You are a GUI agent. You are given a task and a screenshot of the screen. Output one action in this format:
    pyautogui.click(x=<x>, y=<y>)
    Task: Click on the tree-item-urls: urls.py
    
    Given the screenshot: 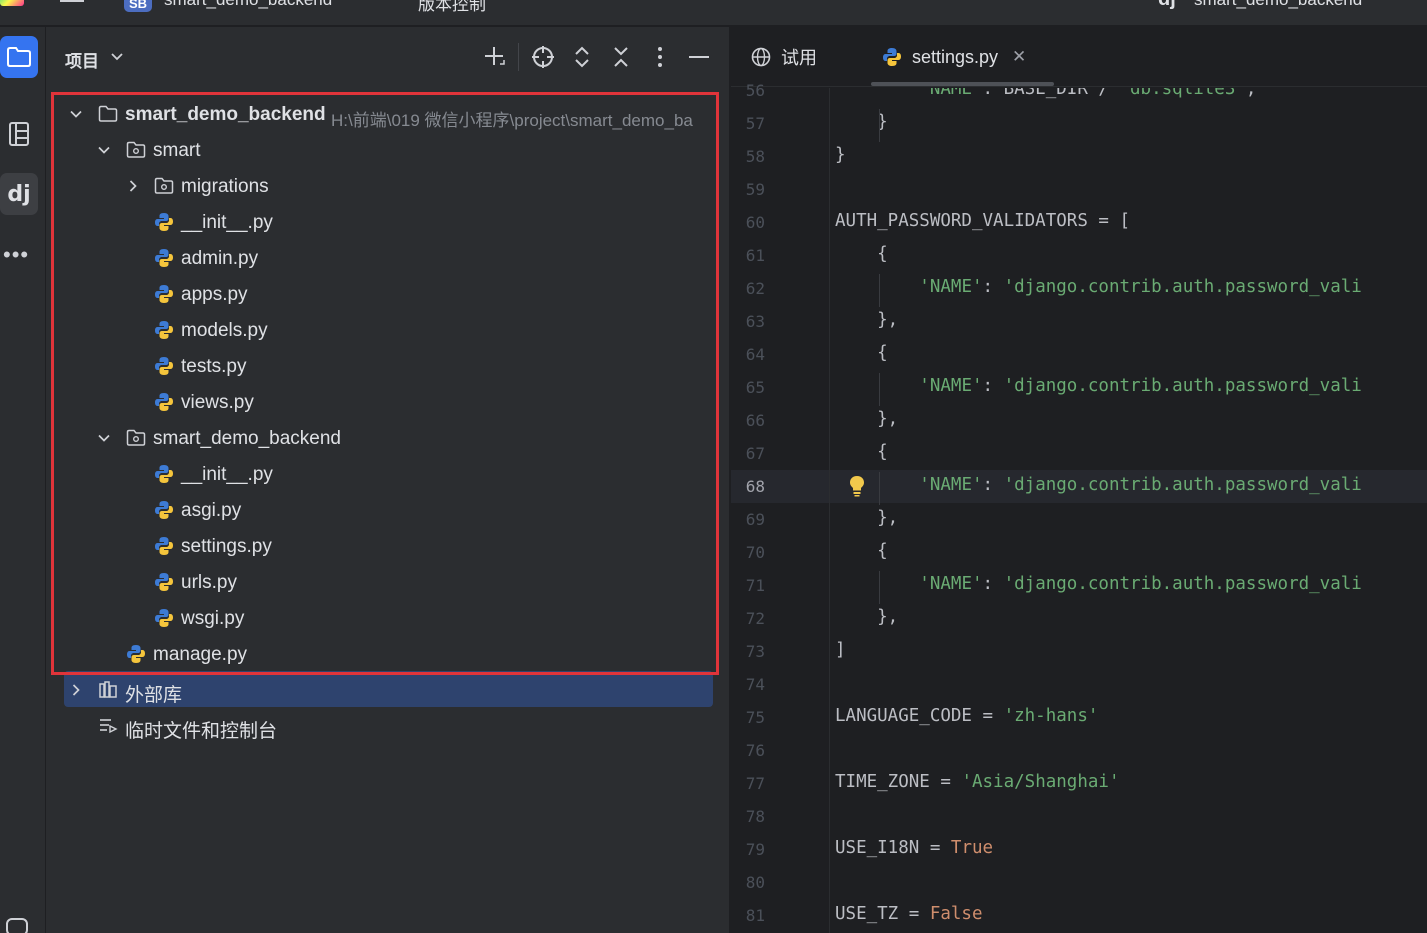 What is the action you would take?
    pyautogui.click(x=388, y=582)
    